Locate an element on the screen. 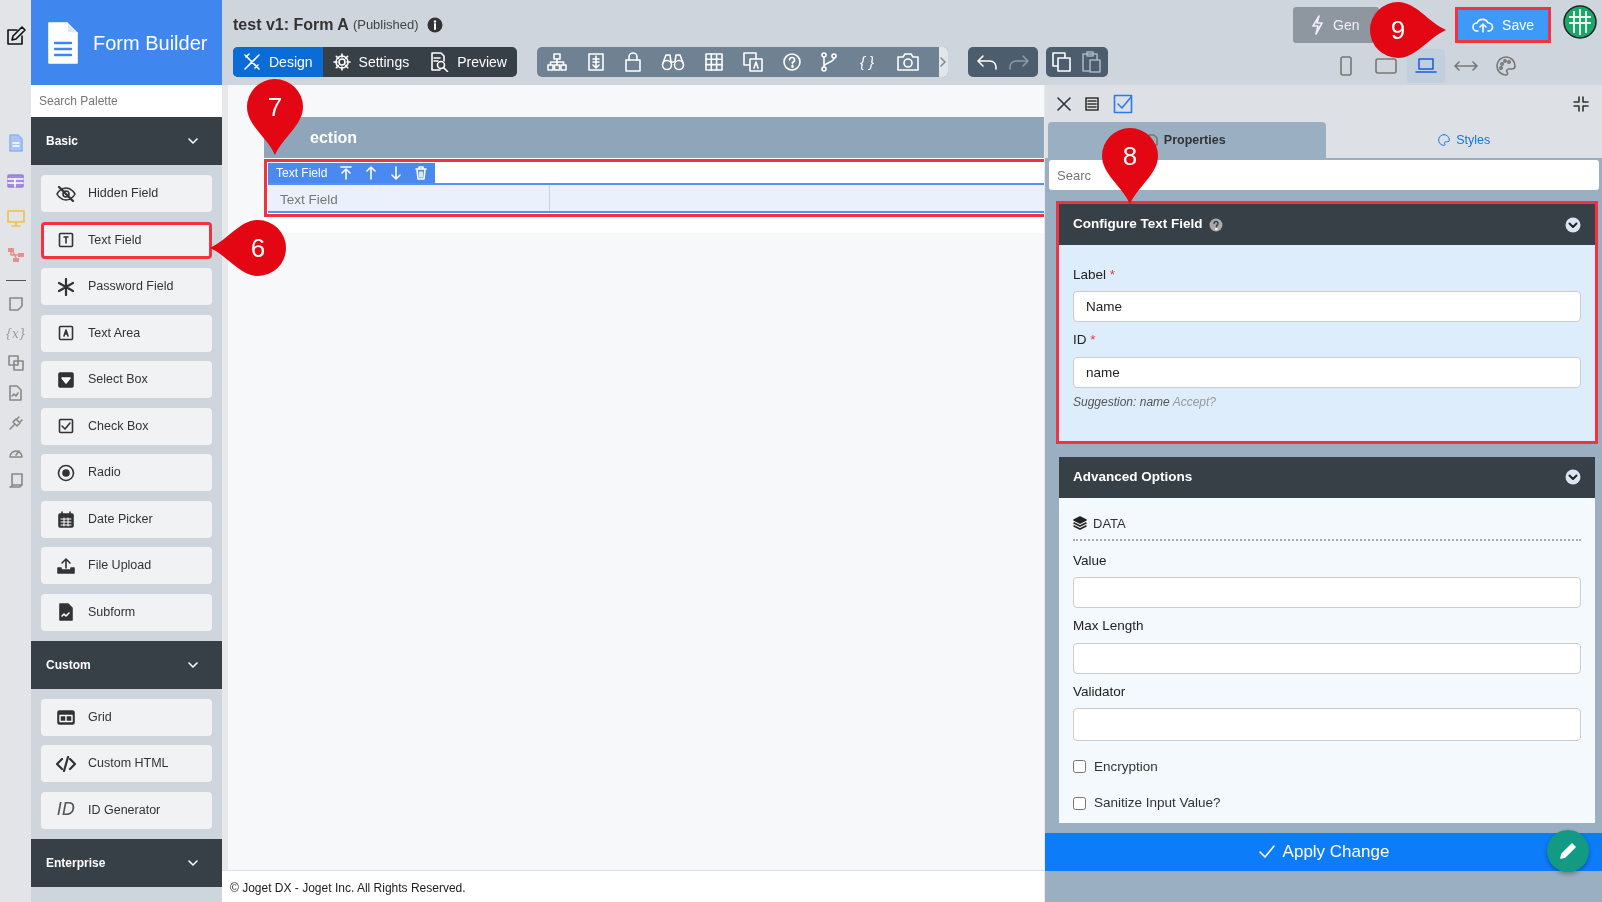 This screenshot has height=902, width=1602. phone-icon is located at coordinates (1346, 66).